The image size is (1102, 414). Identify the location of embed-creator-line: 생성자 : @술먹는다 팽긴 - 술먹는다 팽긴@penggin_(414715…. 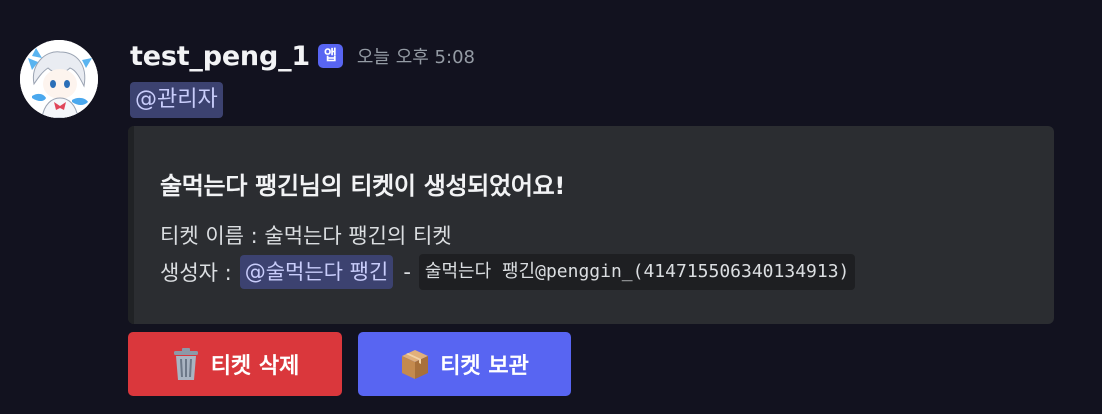
(508, 272).